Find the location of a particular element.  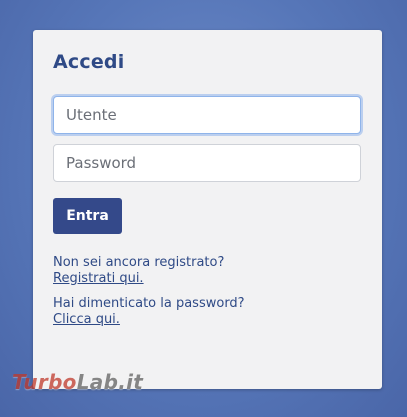

username-input is located at coordinates (207, 115).